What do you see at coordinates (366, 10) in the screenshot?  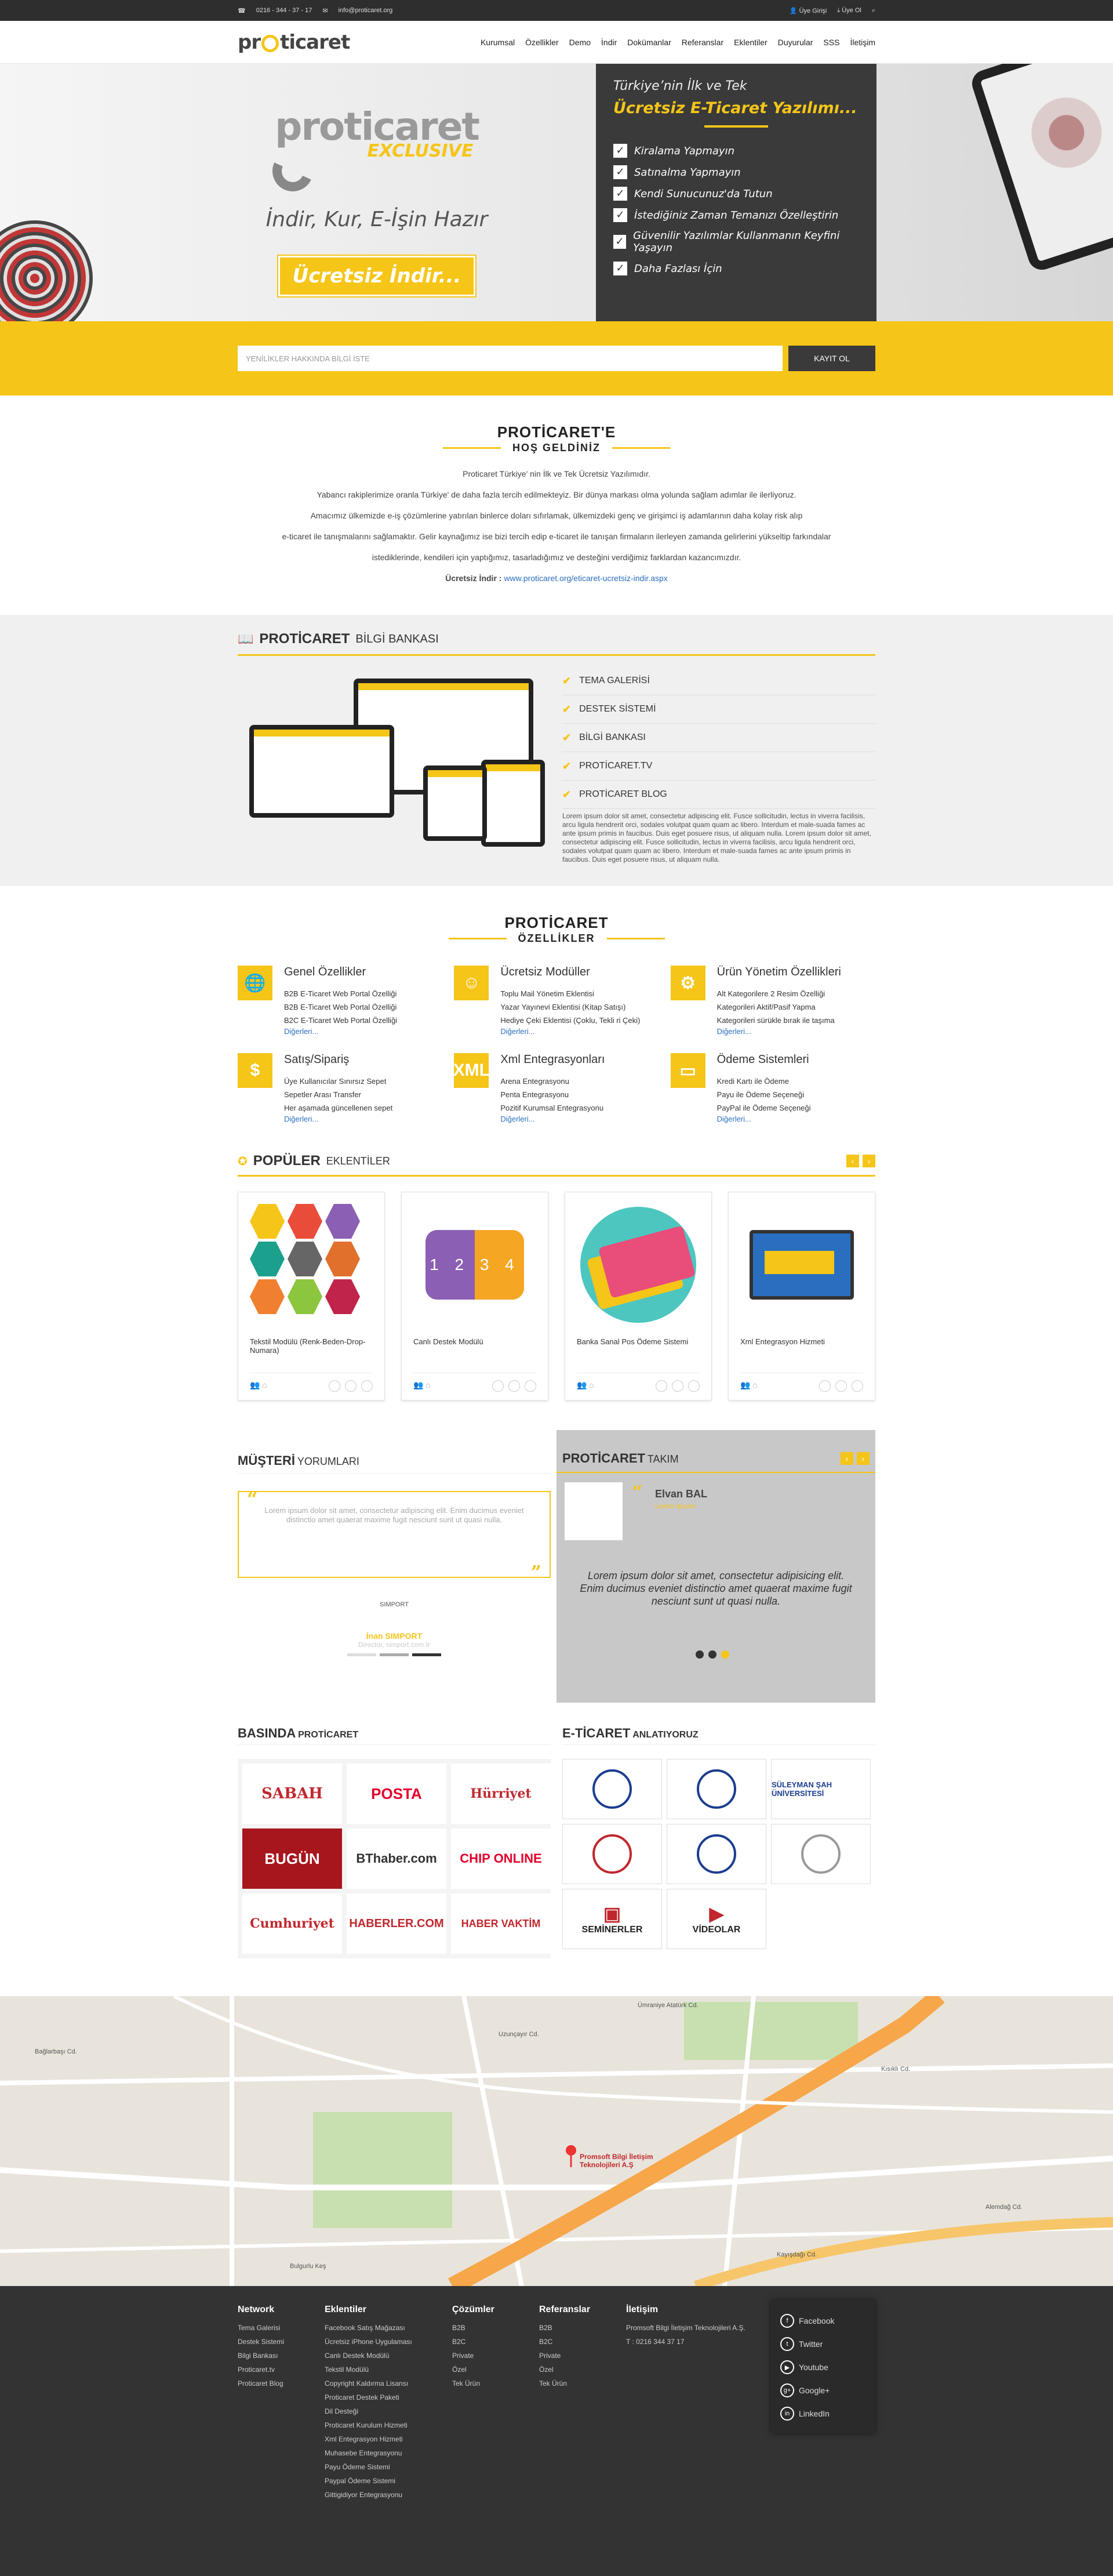 I see `topbar-email: info@proticaret.org` at bounding box center [366, 10].